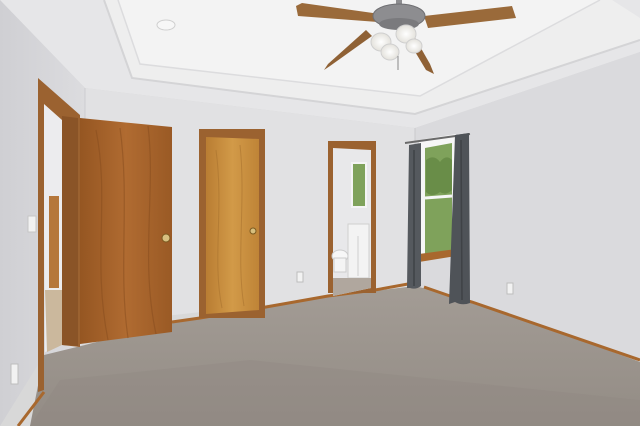 Image resolution: width=640 pixels, height=426 pixels. I want to click on outlet-back-wall, so click(300, 277).